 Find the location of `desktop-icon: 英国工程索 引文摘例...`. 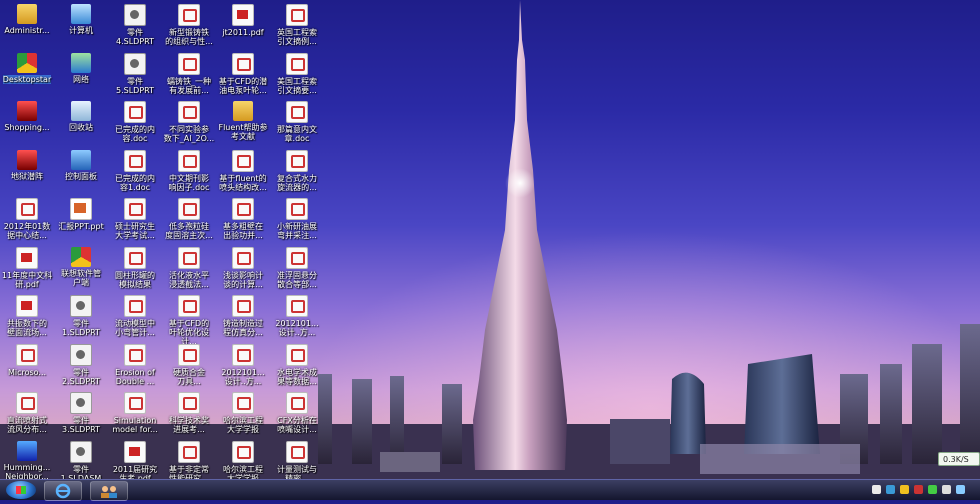

desktop-icon: 英国工程索 引文摘例... is located at coordinates (297, 24).